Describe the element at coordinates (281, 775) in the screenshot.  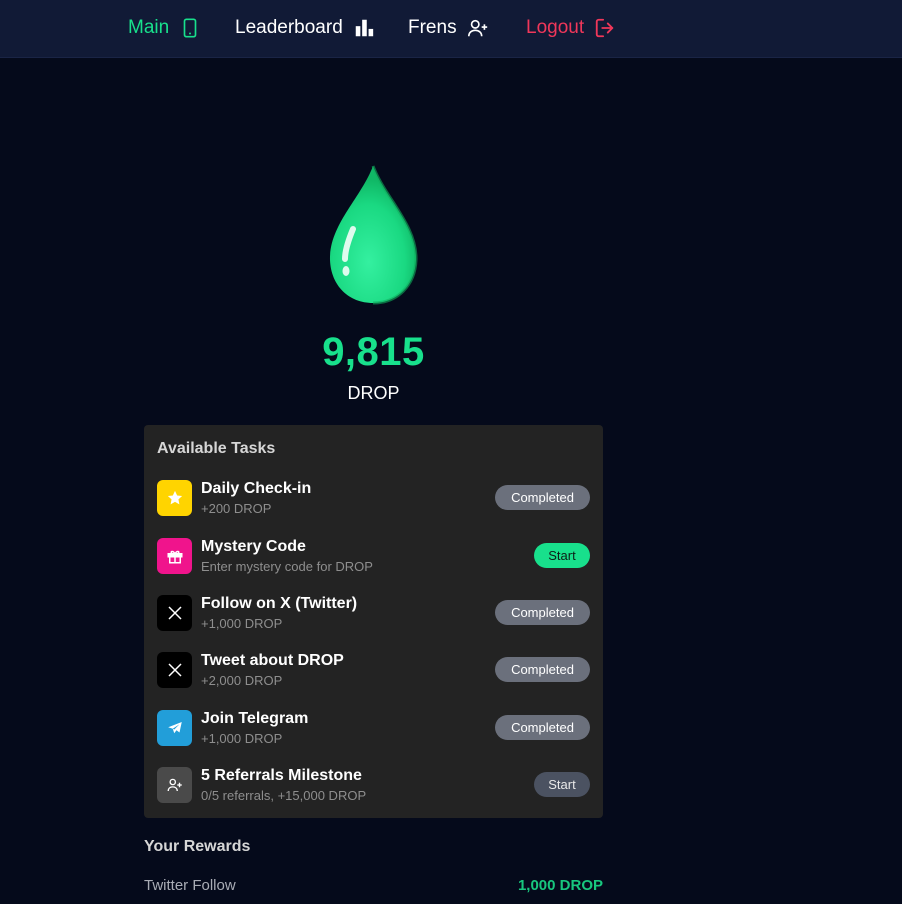
I see `task-name: 5 Referrals Milestone` at that location.